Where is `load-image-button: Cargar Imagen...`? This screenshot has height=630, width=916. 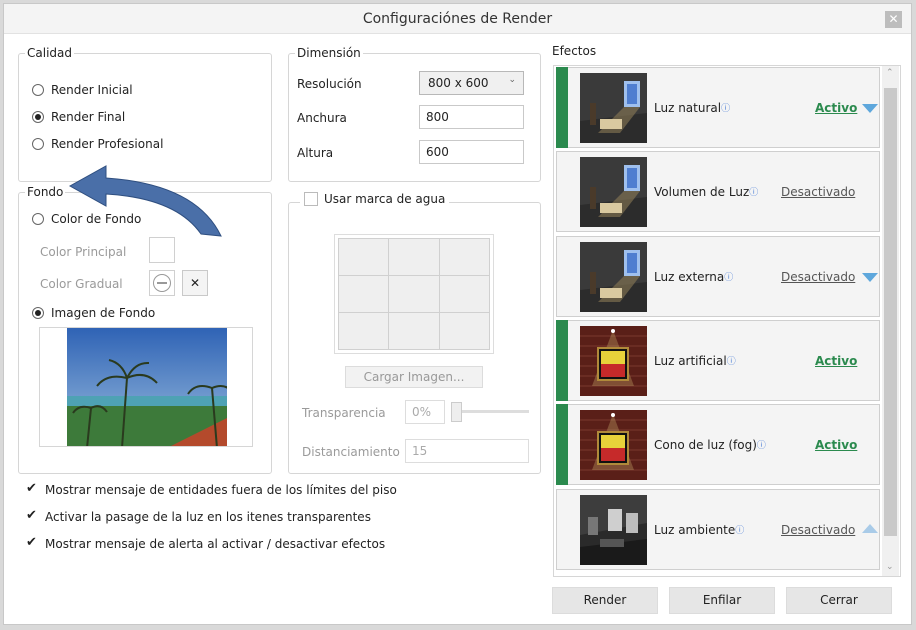 load-image-button: Cargar Imagen... is located at coordinates (414, 377).